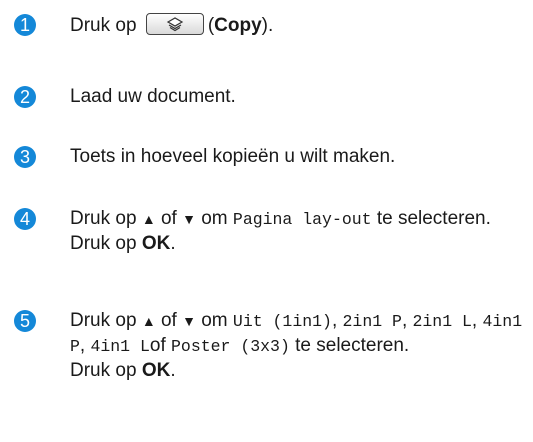 This screenshot has height=442, width=533. Describe the element at coordinates (103, 243) in the screenshot. I see `step-4-line2-pre: Druk op` at that location.